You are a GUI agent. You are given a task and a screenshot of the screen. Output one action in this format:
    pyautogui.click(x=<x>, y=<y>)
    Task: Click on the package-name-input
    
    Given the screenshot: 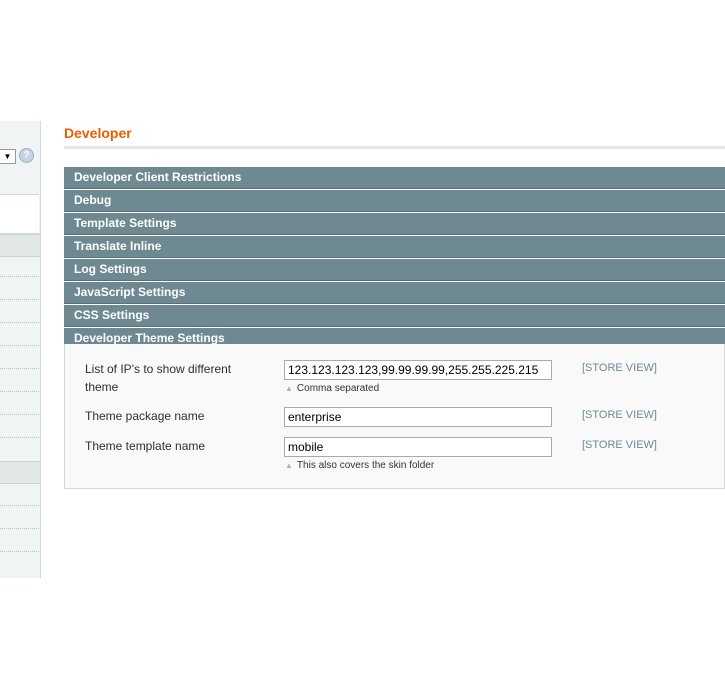 What is the action you would take?
    pyautogui.click(x=418, y=417)
    